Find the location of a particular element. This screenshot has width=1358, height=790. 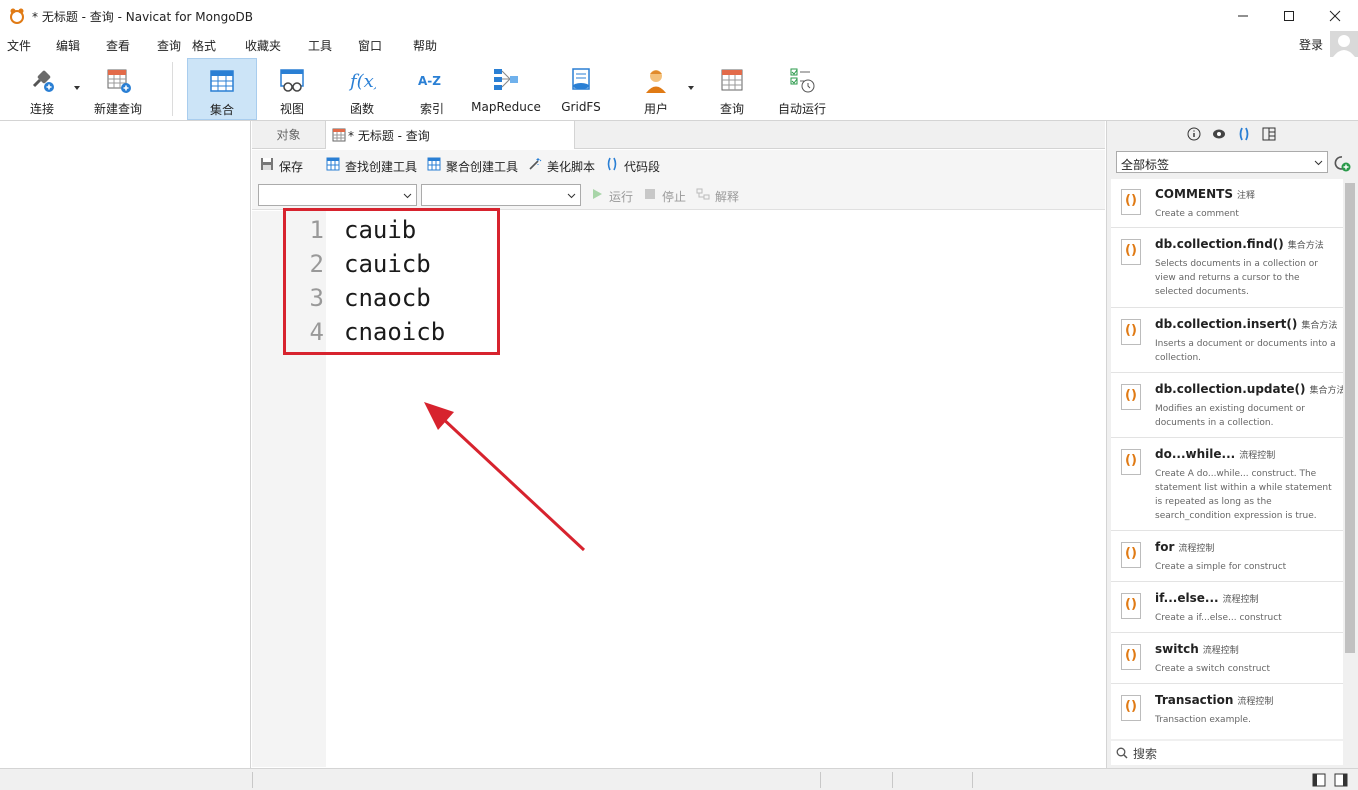

collection-select is located at coordinates (501, 195).